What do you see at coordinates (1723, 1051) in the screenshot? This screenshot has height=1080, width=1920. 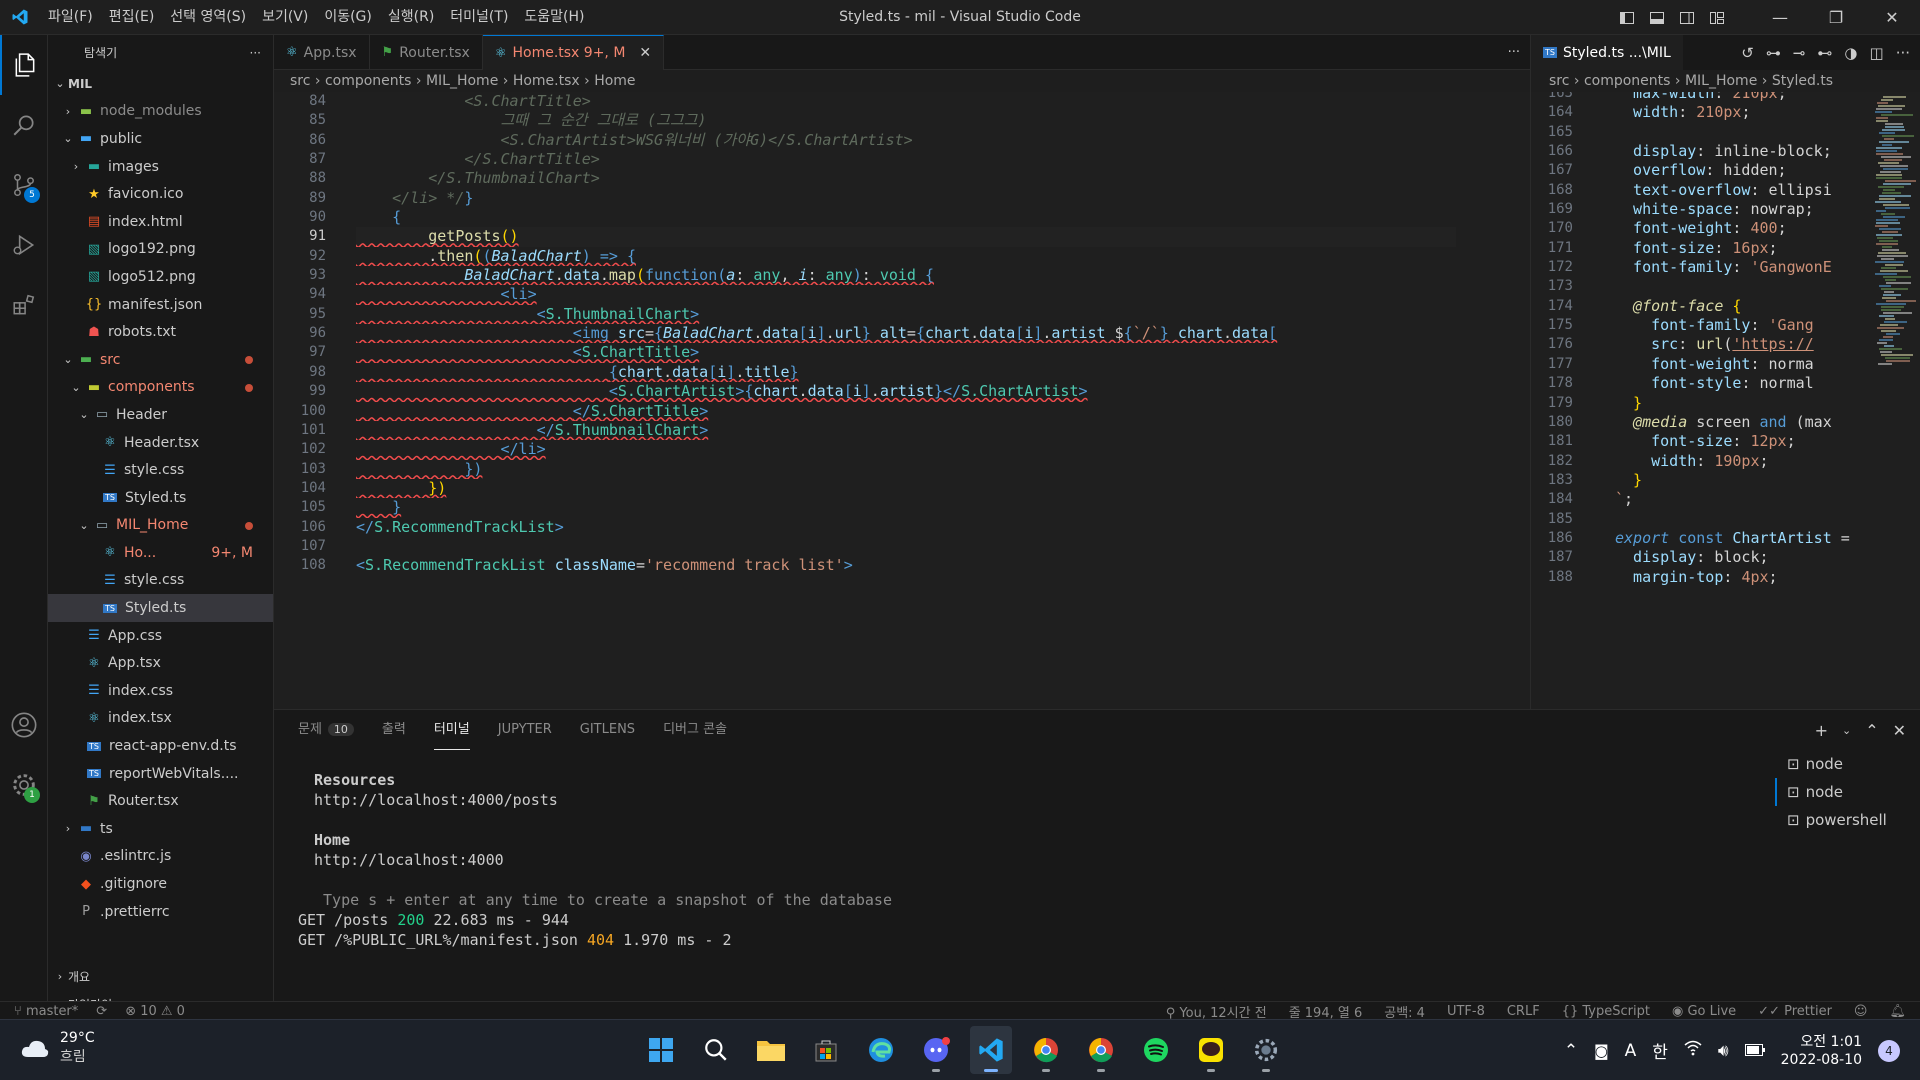 I see `volume-icon: 🔊︎` at bounding box center [1723, 1051].